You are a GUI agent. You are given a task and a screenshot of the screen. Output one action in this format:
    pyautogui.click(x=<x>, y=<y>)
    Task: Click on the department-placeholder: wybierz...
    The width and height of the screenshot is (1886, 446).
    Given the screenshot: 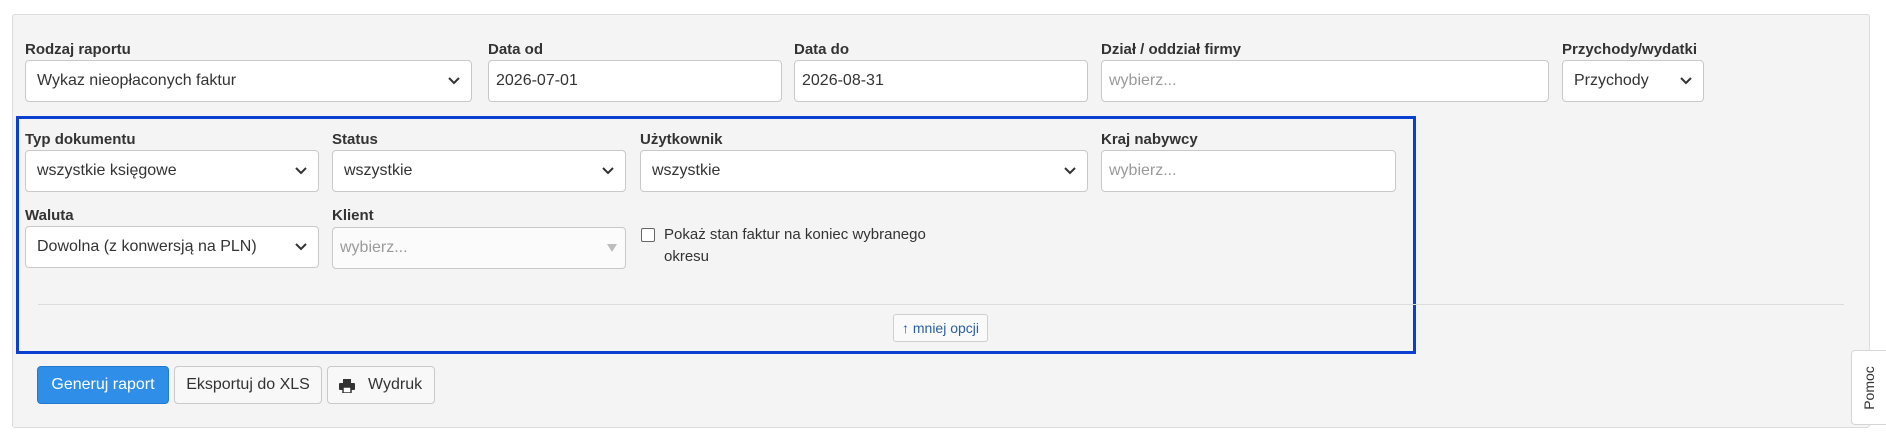 What is the action you would take?
    pyautogui.click(x=1143, y=80)
    